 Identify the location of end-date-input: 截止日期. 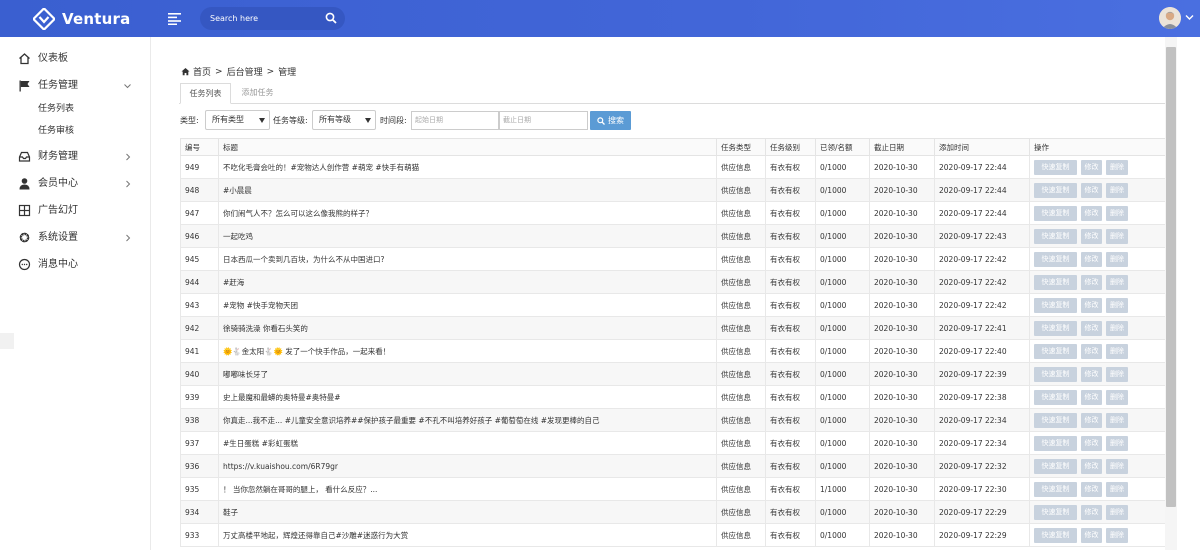
(543, 120).